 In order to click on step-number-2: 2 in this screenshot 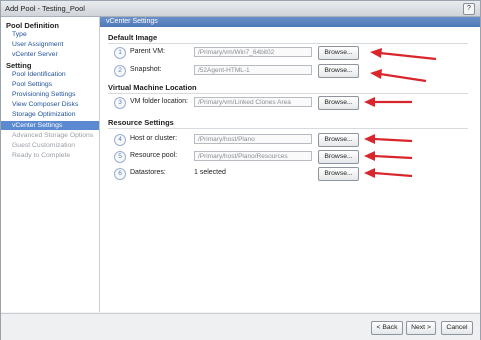, I will do `click(120, 71)`.